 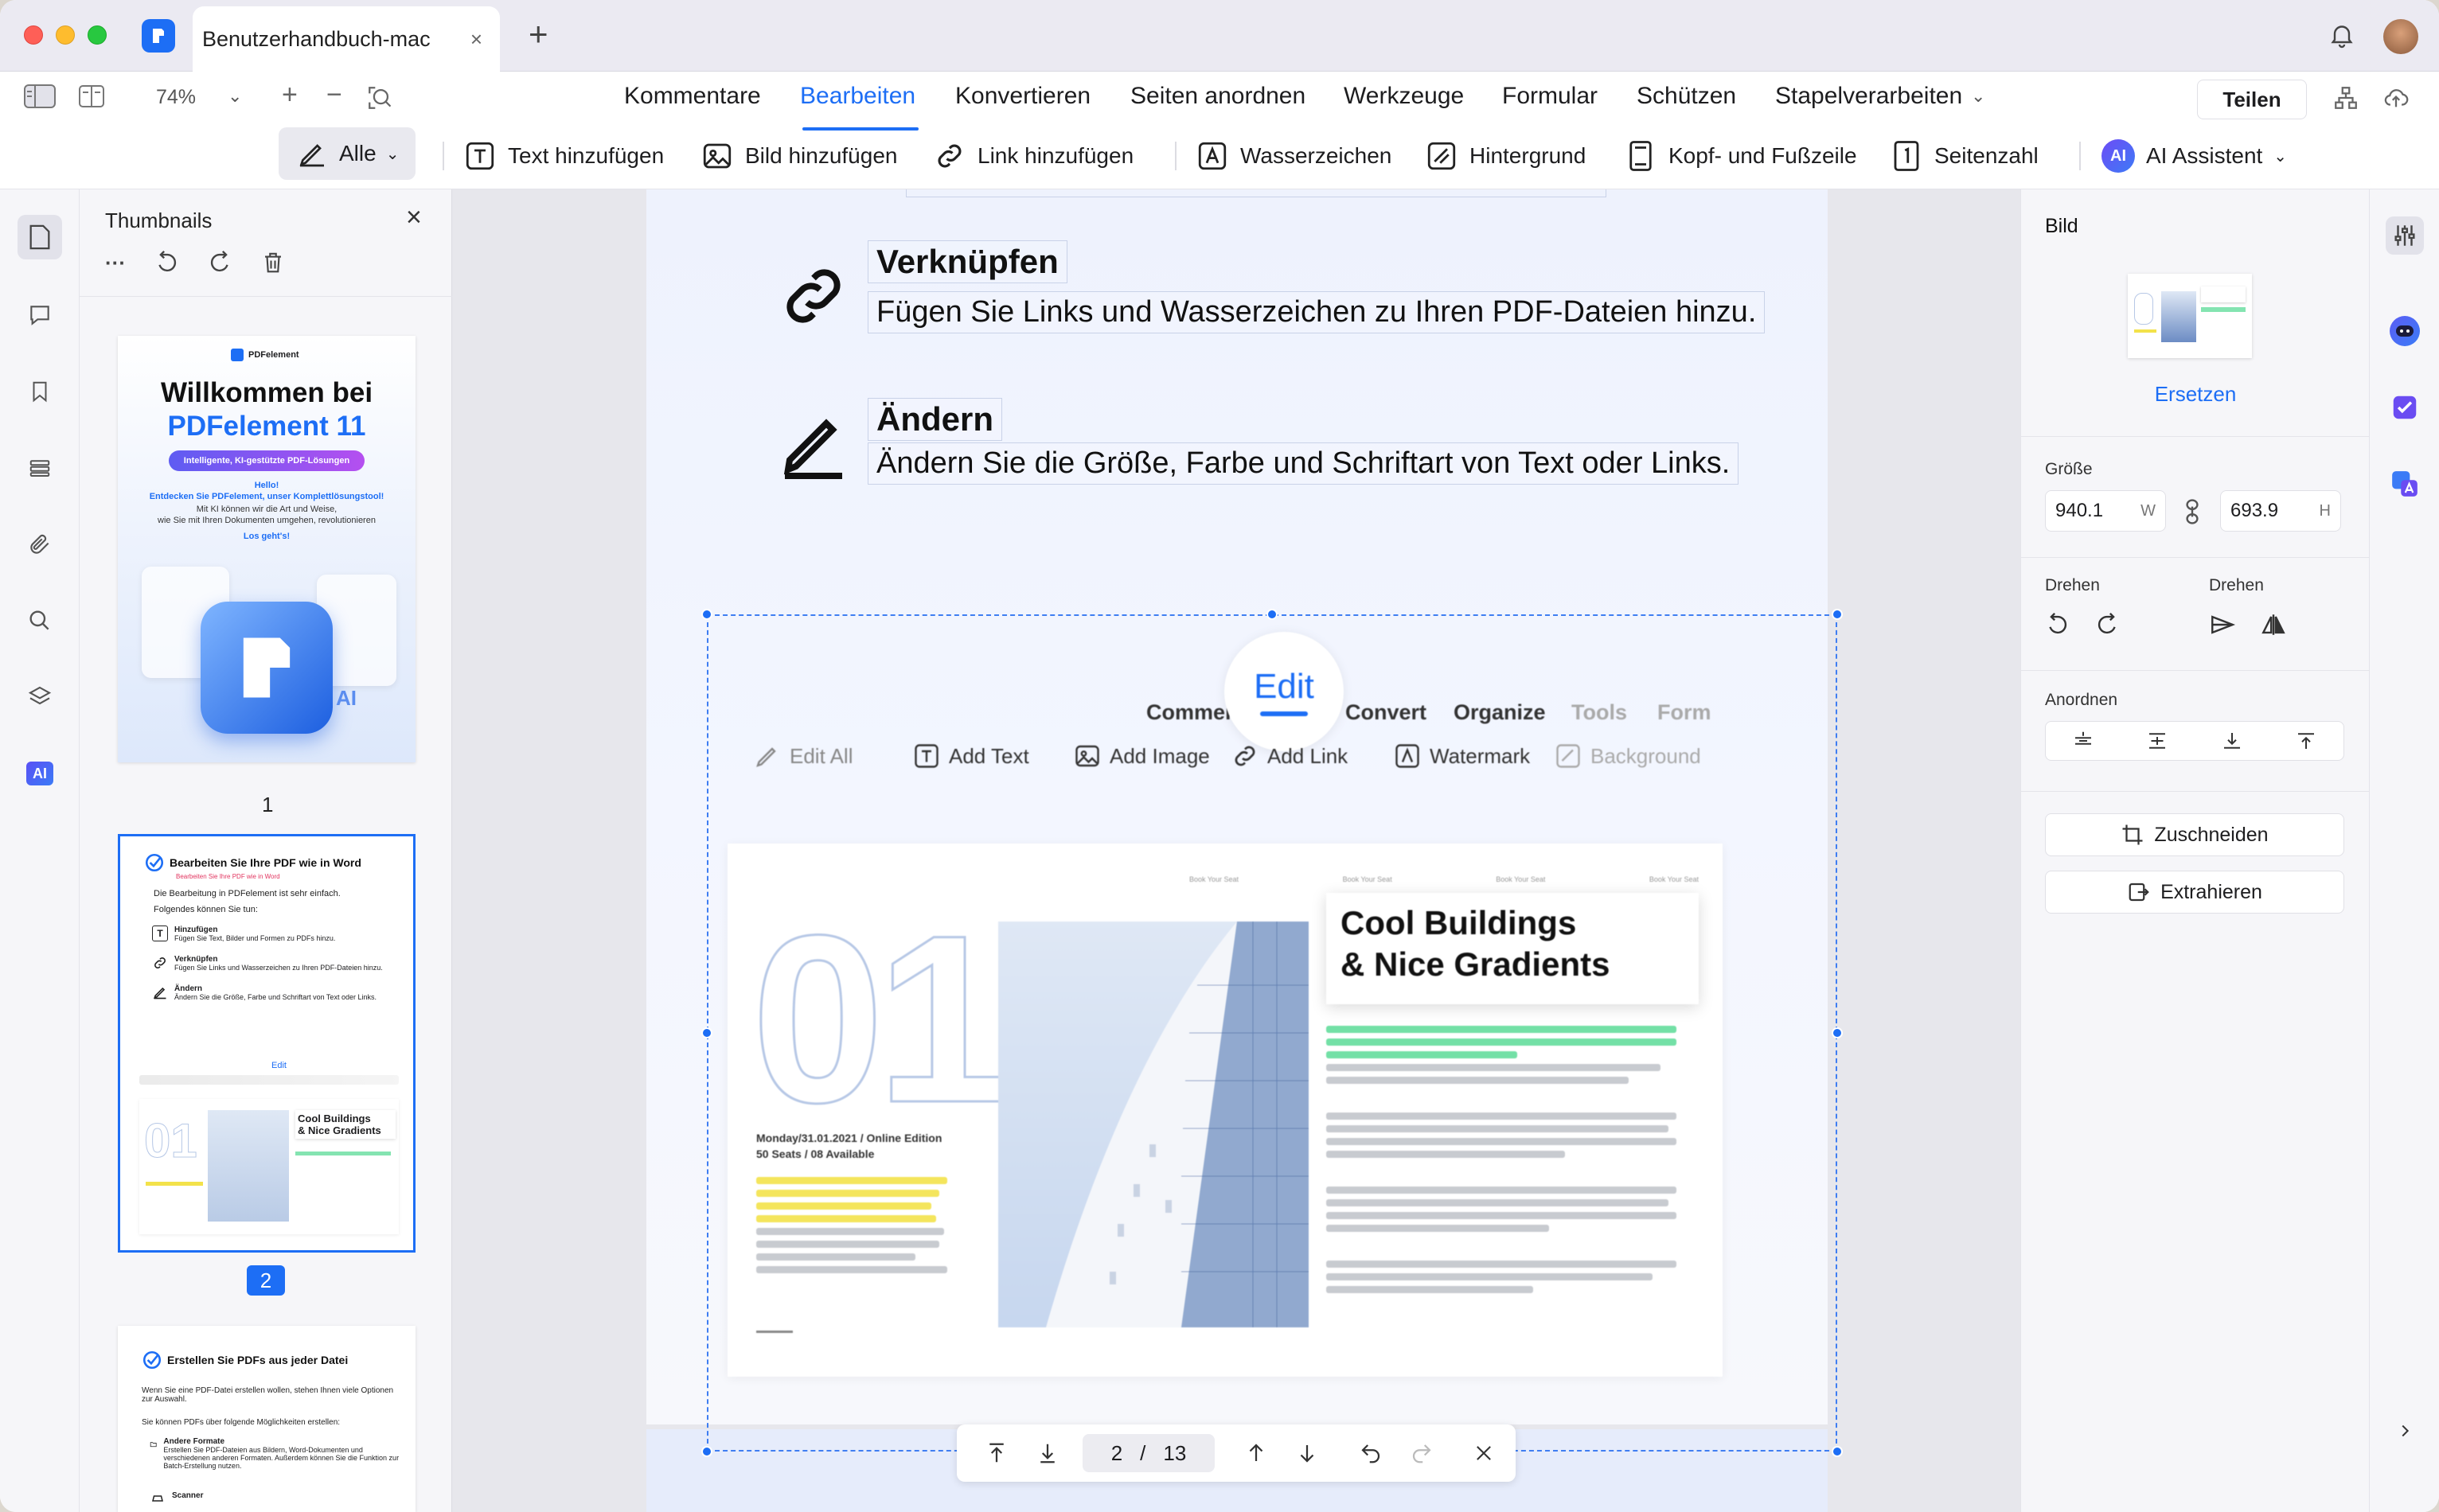 What do you see at coordinates (334, 95) in the screenshot?
I see `zoom-out-icon: −` at bounding box center [334, 95].